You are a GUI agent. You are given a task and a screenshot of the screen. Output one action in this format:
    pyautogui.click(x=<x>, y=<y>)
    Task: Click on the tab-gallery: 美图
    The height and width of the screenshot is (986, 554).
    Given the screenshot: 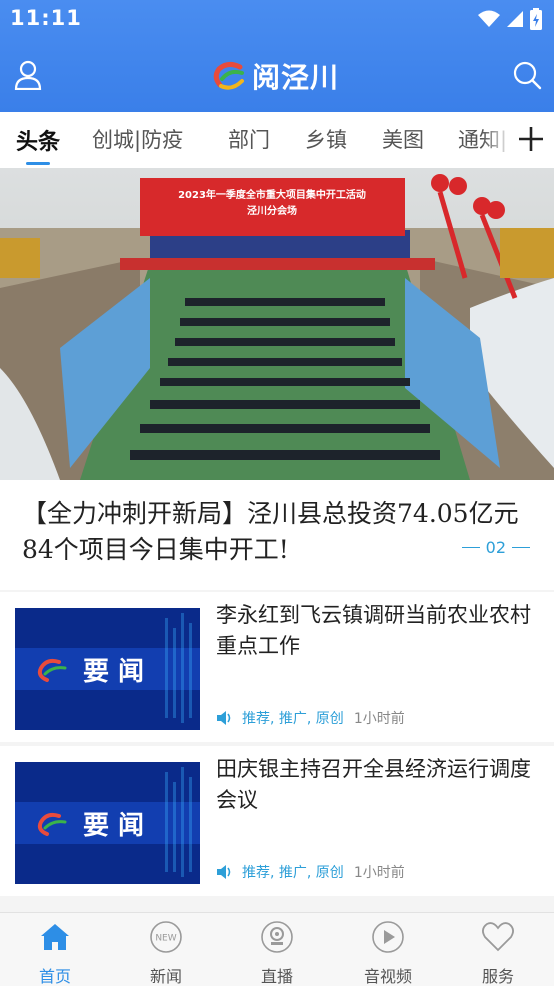 What is the action you would take?
    pyautogui.click(x=403, y=139)
    